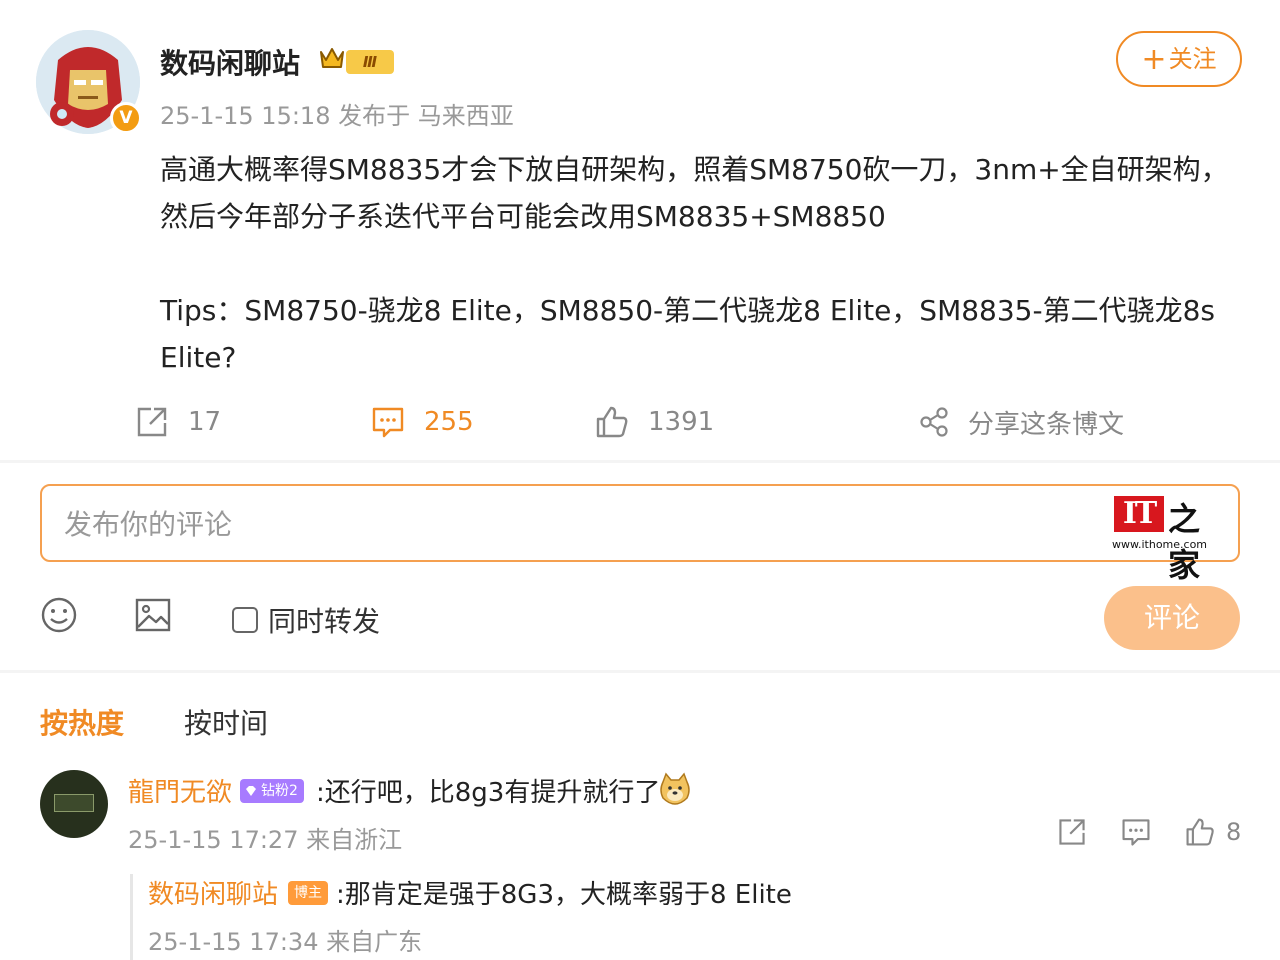 The image size is (1280, 960). I want to click on host-badge: 博主, so click(308, 893).